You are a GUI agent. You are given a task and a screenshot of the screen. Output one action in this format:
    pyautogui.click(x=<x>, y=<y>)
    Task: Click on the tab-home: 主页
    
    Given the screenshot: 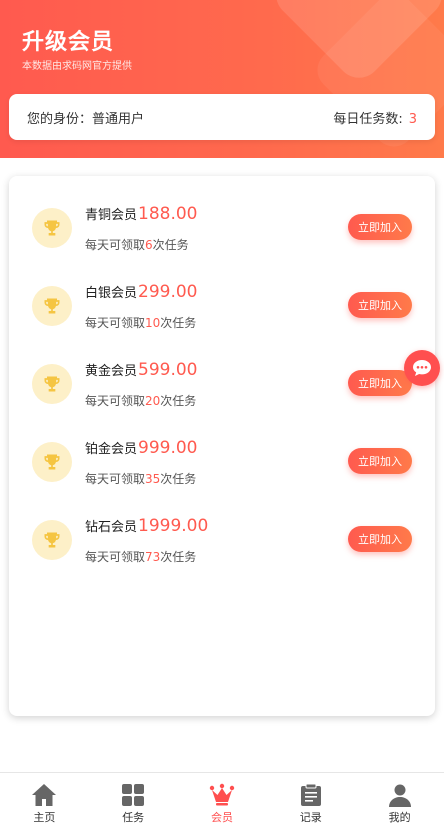 What is the action you would take?
    pyautogui.click(x=44, y=800)
    